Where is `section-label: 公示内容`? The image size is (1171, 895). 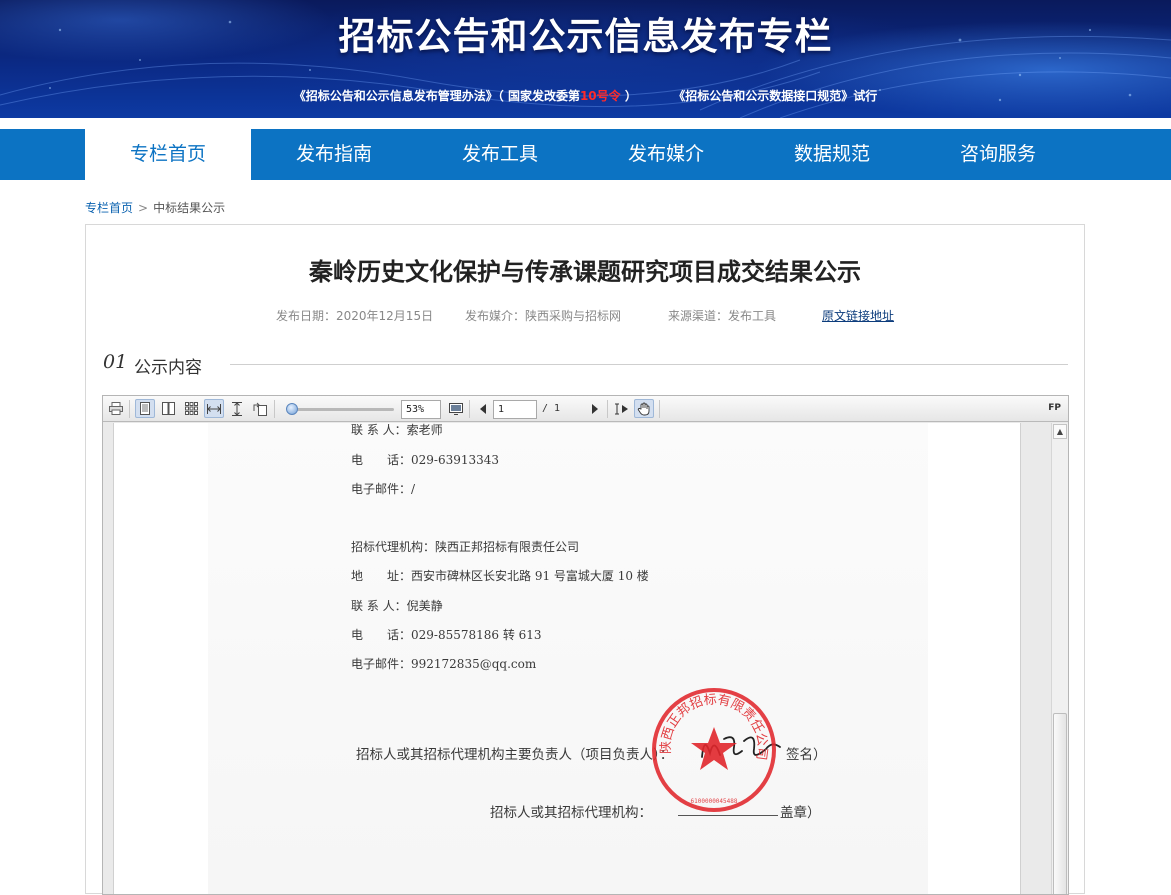
section-label: 公示内容 is located at coordinates (168, 368).